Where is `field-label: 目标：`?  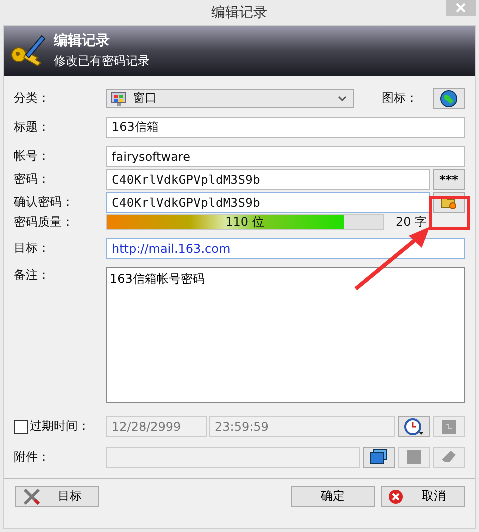 field-label: 目标： is located at coordinates (32, 248).